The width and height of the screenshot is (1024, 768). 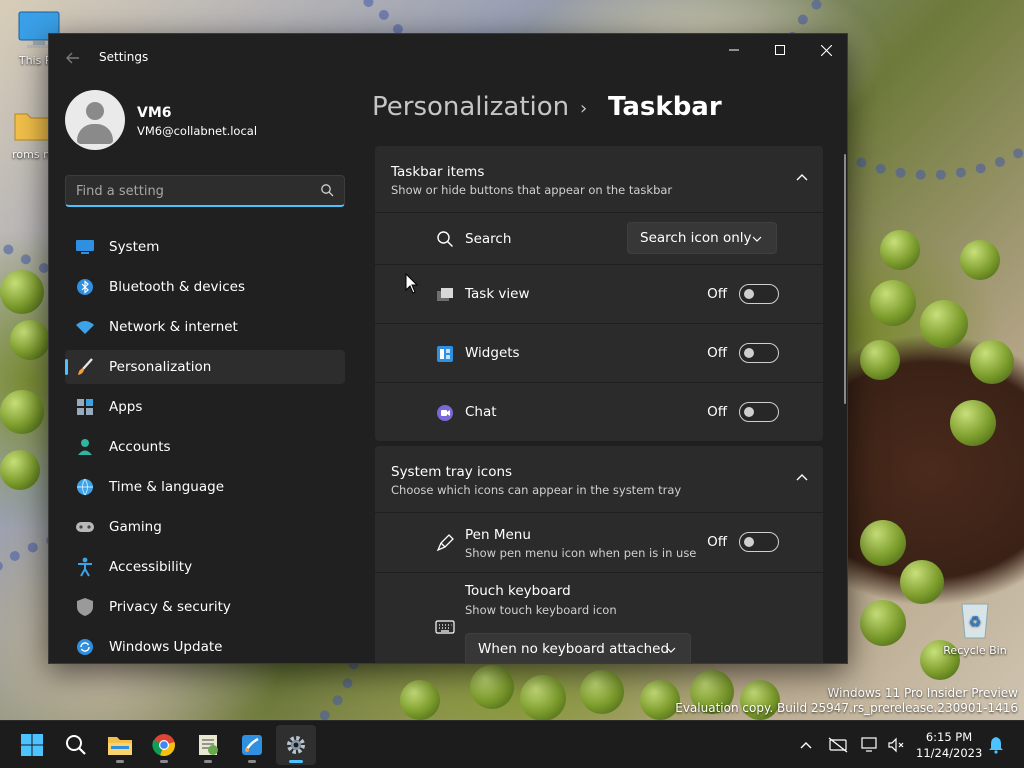 I want to click on sidebar-item-accessibility: Accessibility, so click(x=205, y=567).